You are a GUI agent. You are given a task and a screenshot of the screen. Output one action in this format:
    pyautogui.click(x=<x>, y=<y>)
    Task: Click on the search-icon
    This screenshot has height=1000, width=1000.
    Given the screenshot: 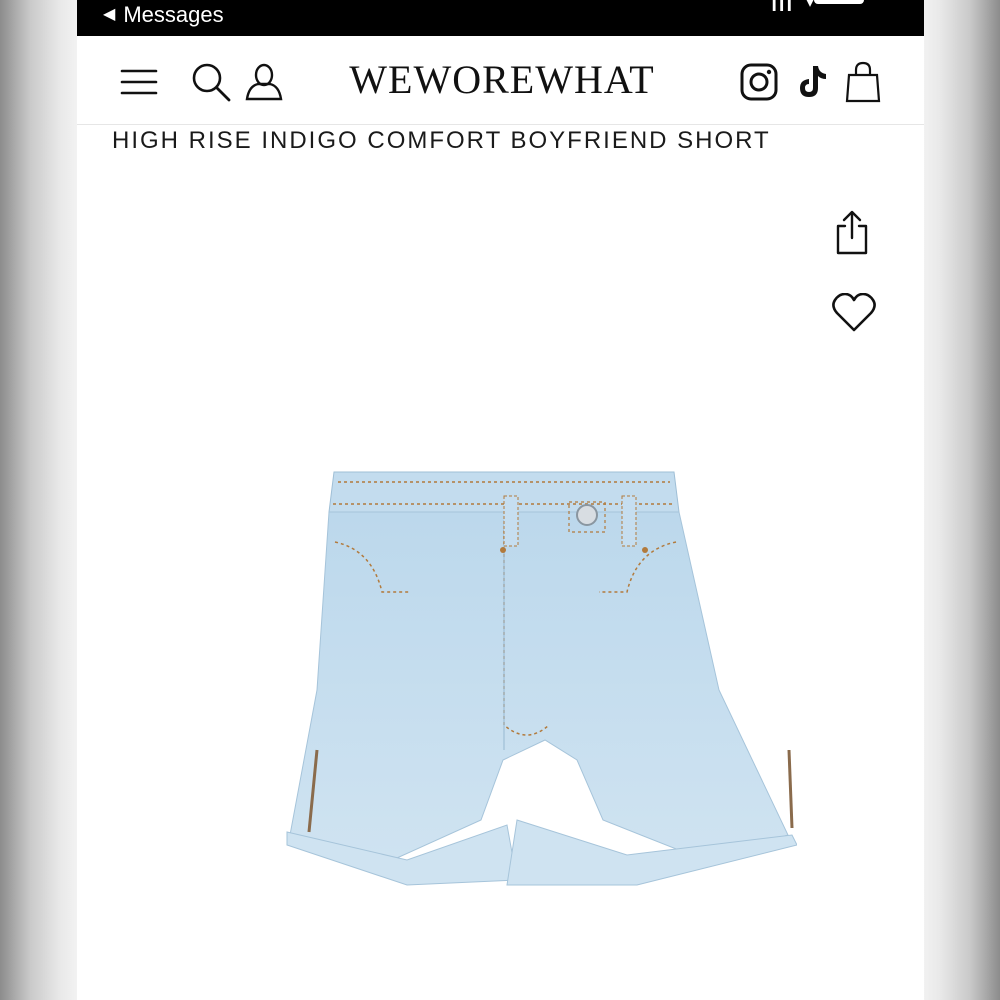 What is the action you would take?
    pyautogui.click(x=211, y=82)
    